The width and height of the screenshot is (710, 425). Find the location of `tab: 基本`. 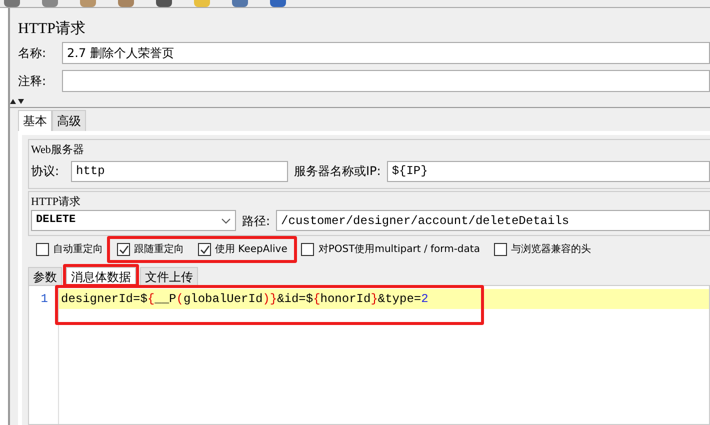

tab: 基本 is located at coordinates (35, 120).